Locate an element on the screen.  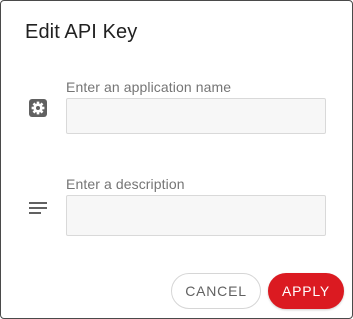
description-label: Enter a description is located at coordinates (125, 184).